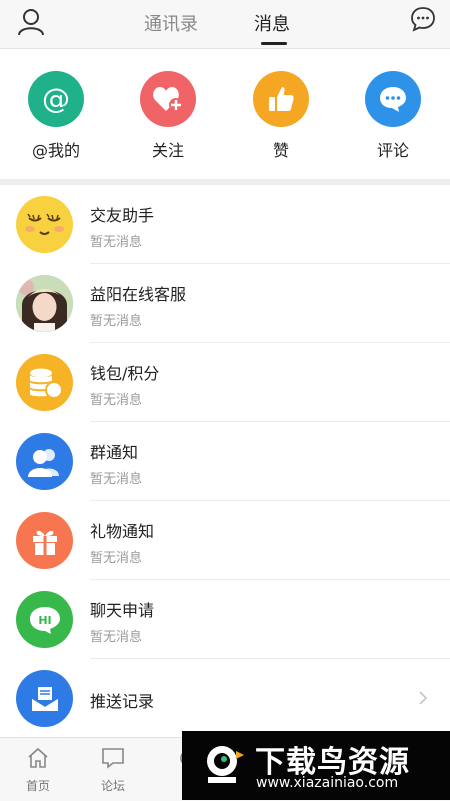  I want to click on profile-icon, so click(31, 22).